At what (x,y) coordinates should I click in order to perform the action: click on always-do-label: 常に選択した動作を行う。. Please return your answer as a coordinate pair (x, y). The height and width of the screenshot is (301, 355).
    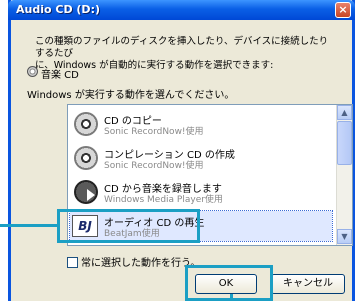
    Looking at the image, I should click on (141, 263).